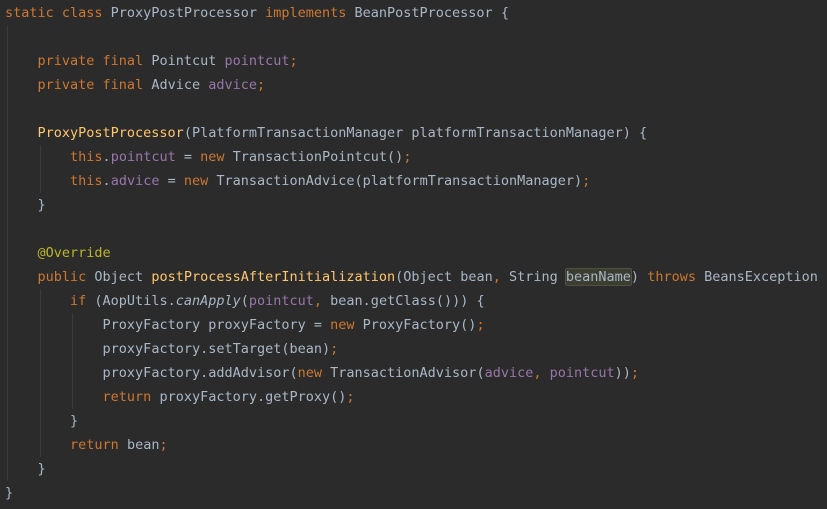  What do you see at coordinates (639, 277) in the screenshot?
I see `code-token: )` at bounding box center [639, 277].